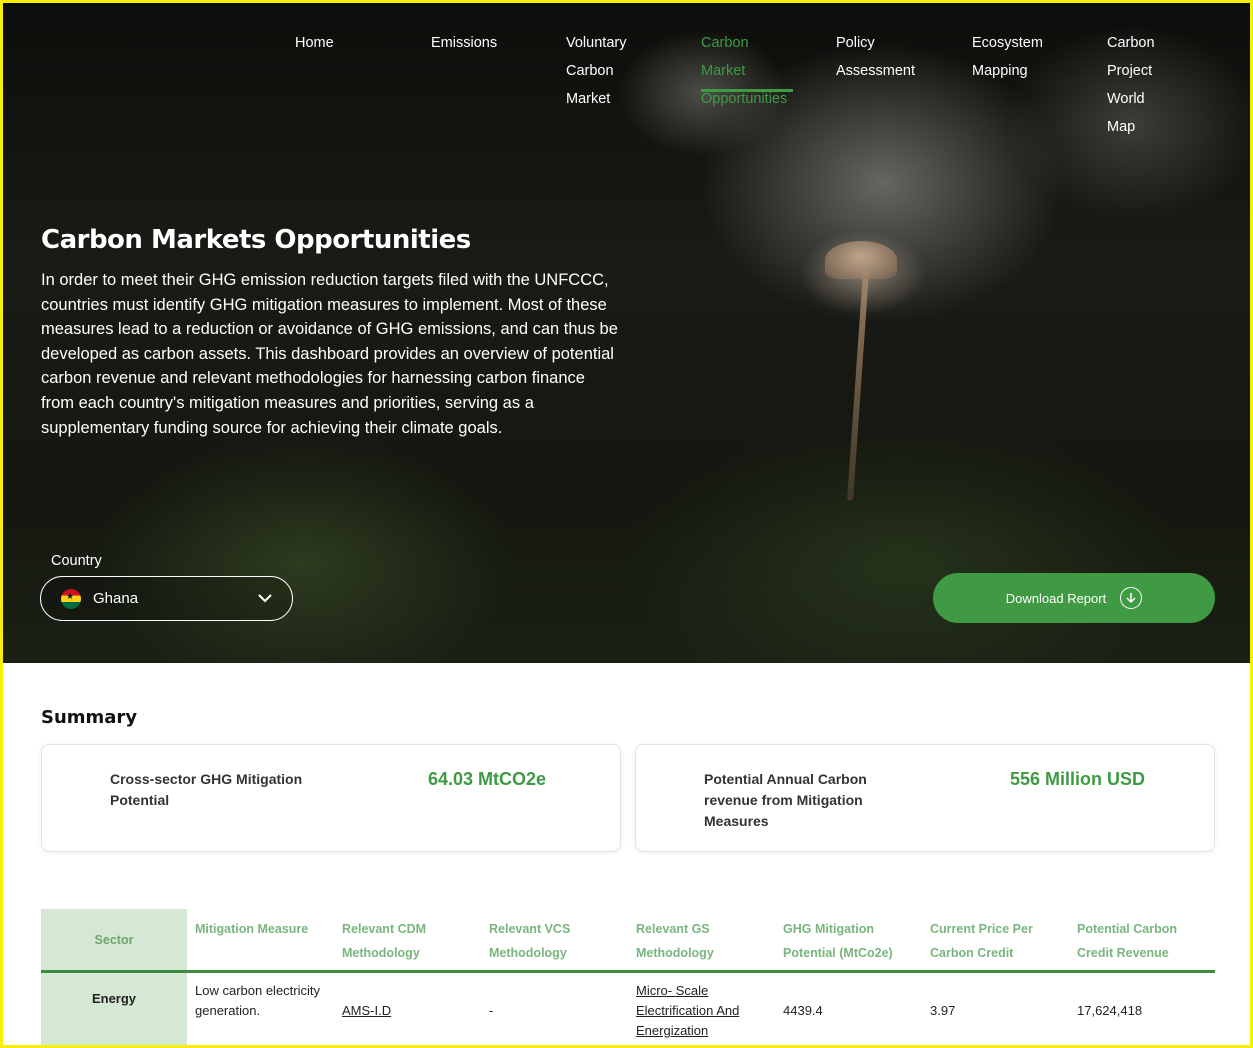 The image size is (1253, 1048). Describe the element at coordinates (166, 598) in the screenshot. I see `country-select: Ghana` at that location.